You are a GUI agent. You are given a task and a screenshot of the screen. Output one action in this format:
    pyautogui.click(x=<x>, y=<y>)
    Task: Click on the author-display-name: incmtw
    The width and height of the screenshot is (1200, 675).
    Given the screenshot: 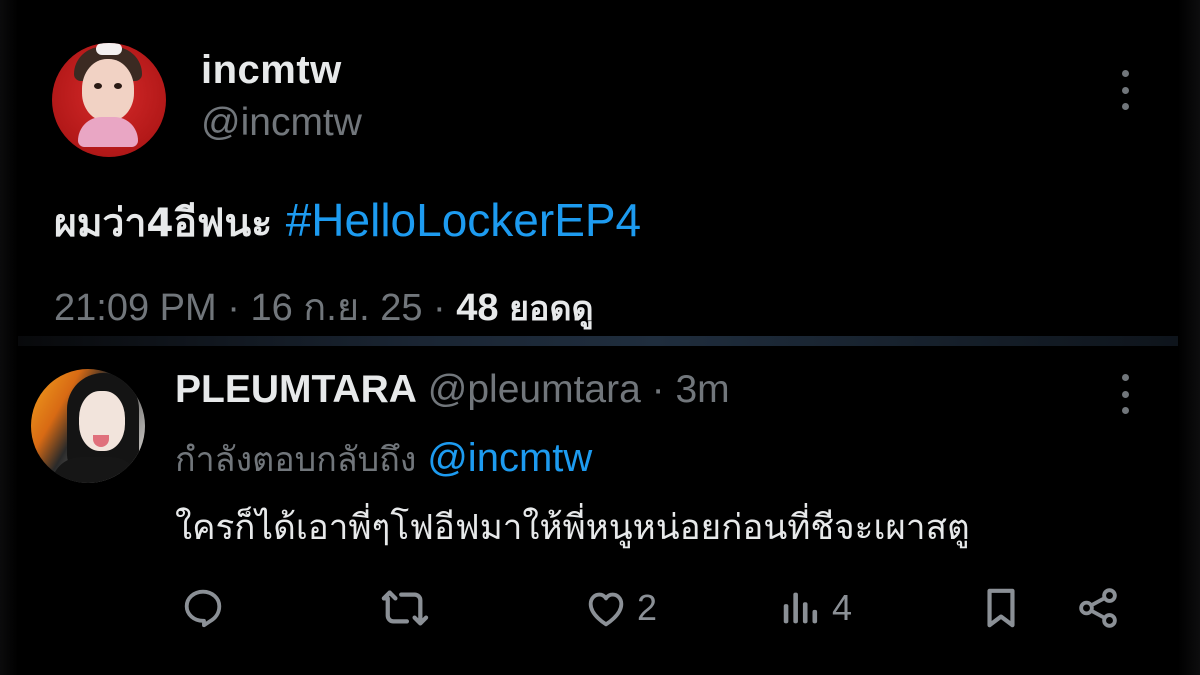 What is the action you would take?
    pyautogui.click(x=271, y=70)
    